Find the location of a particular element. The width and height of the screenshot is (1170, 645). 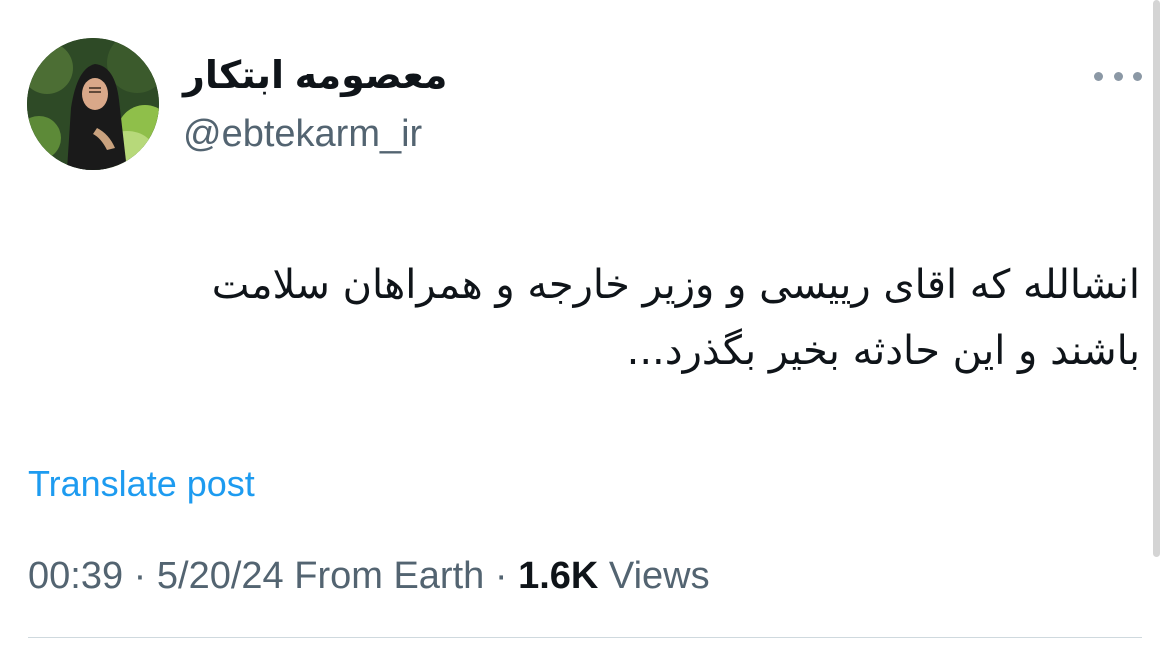

divider is located at coordinates (585, 637).